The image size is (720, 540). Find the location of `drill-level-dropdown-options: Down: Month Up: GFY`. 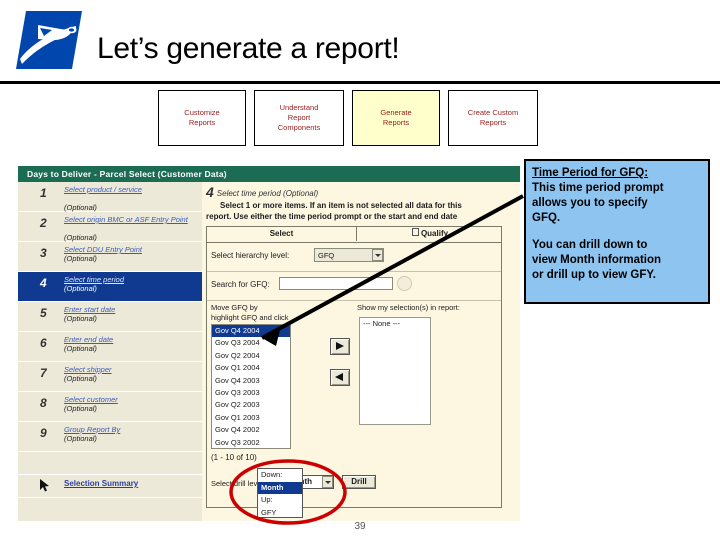

drill-level-dropdown-options: Down: Month Up: GFY is located at coordinates (280, 493).